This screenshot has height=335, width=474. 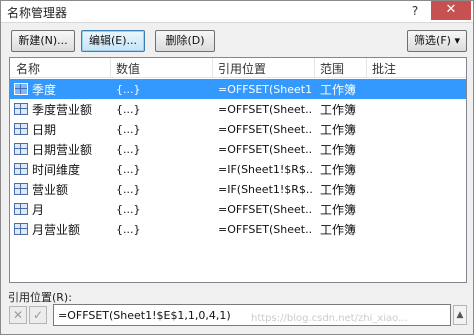 What do you see at coordinates (460, 315) in the screenshot?
I see `collapse-dialog-icon: ▲` at bounding box center [460, 315].